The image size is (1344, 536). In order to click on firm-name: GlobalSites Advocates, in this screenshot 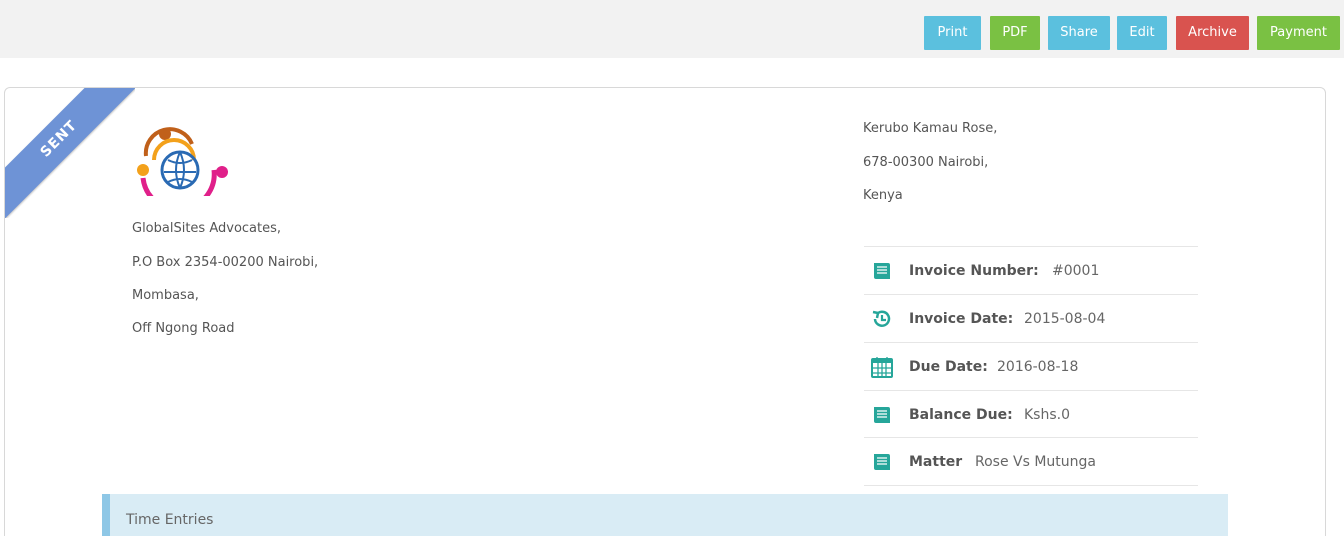, I will do `click(207, 228)`.